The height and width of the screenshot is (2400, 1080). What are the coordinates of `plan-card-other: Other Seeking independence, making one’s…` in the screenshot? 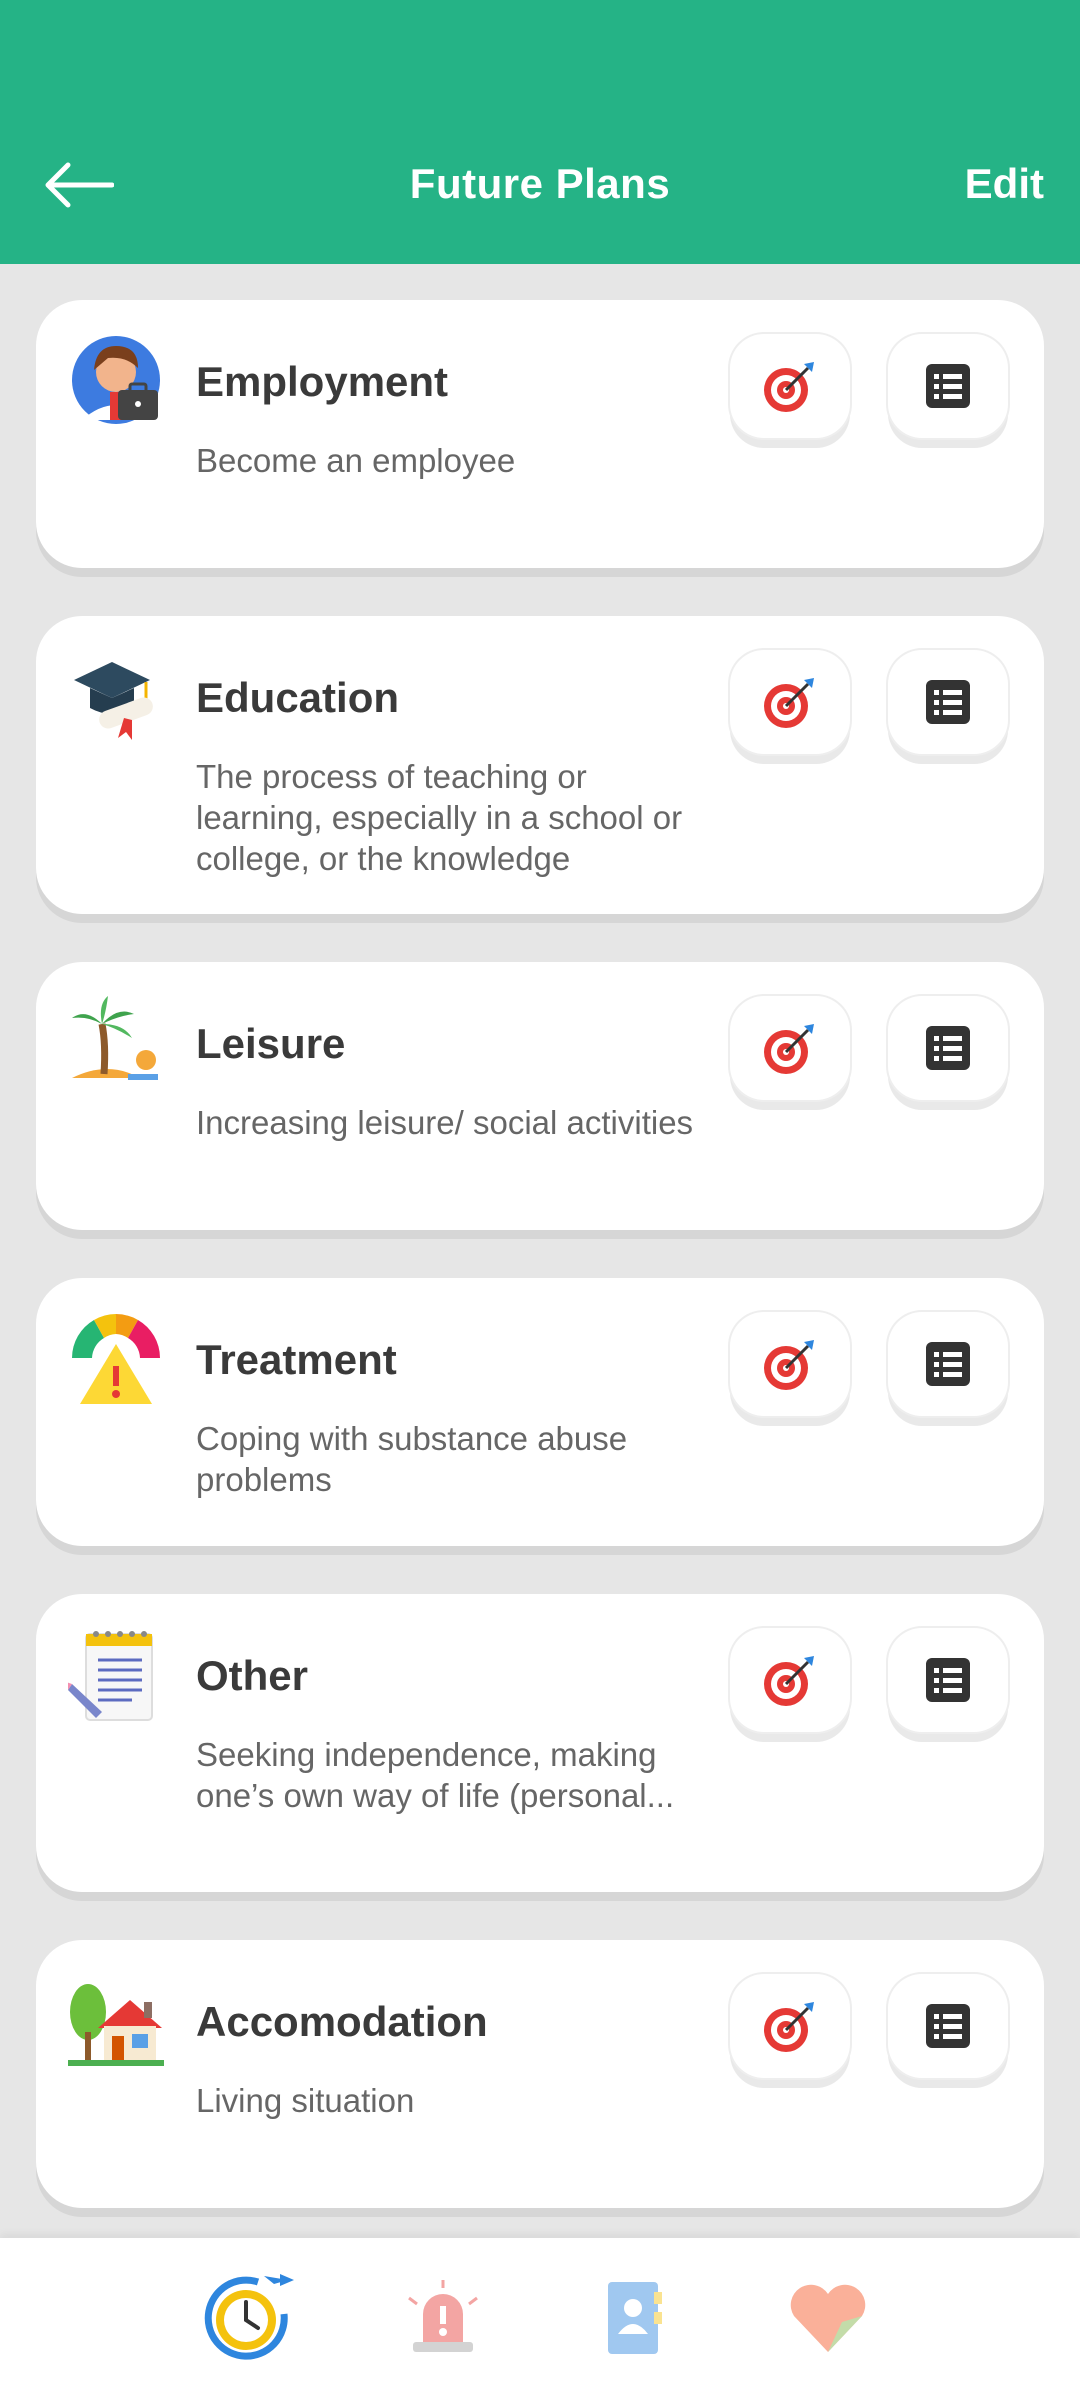 It's located at (540, 1743).